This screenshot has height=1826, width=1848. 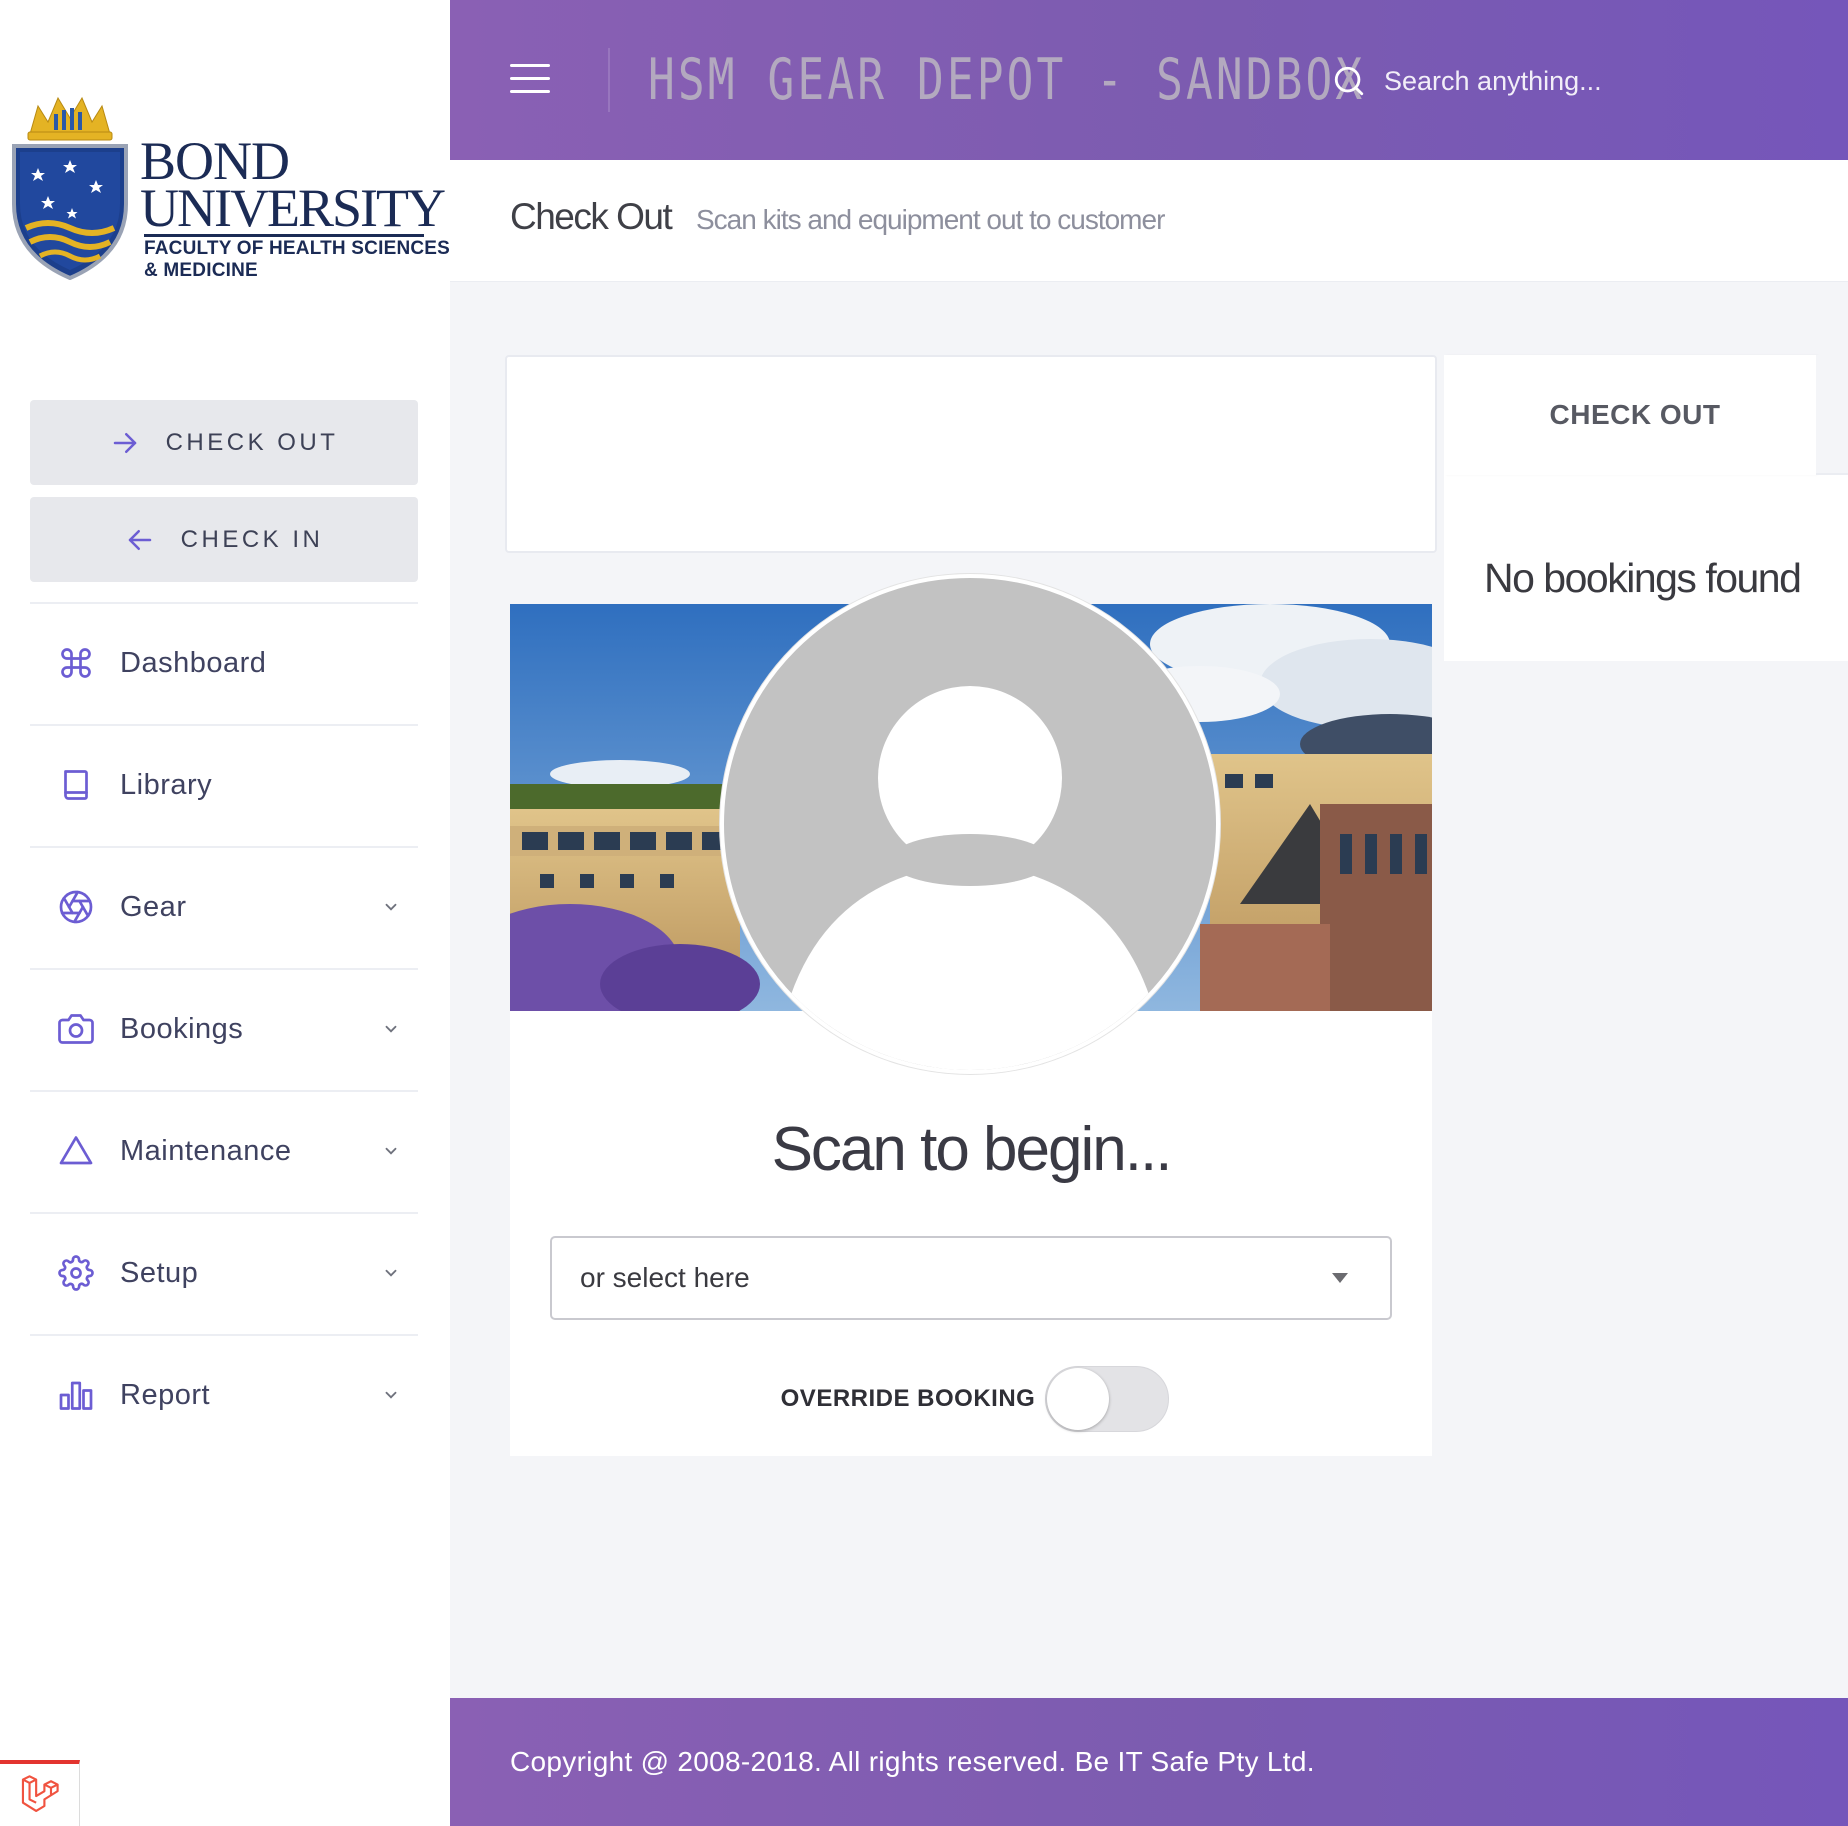 What do you see at coordinates (252, 539) in the screenshot?
I see `check-in-label: CHECK IN` at bounding box center [252, 539].